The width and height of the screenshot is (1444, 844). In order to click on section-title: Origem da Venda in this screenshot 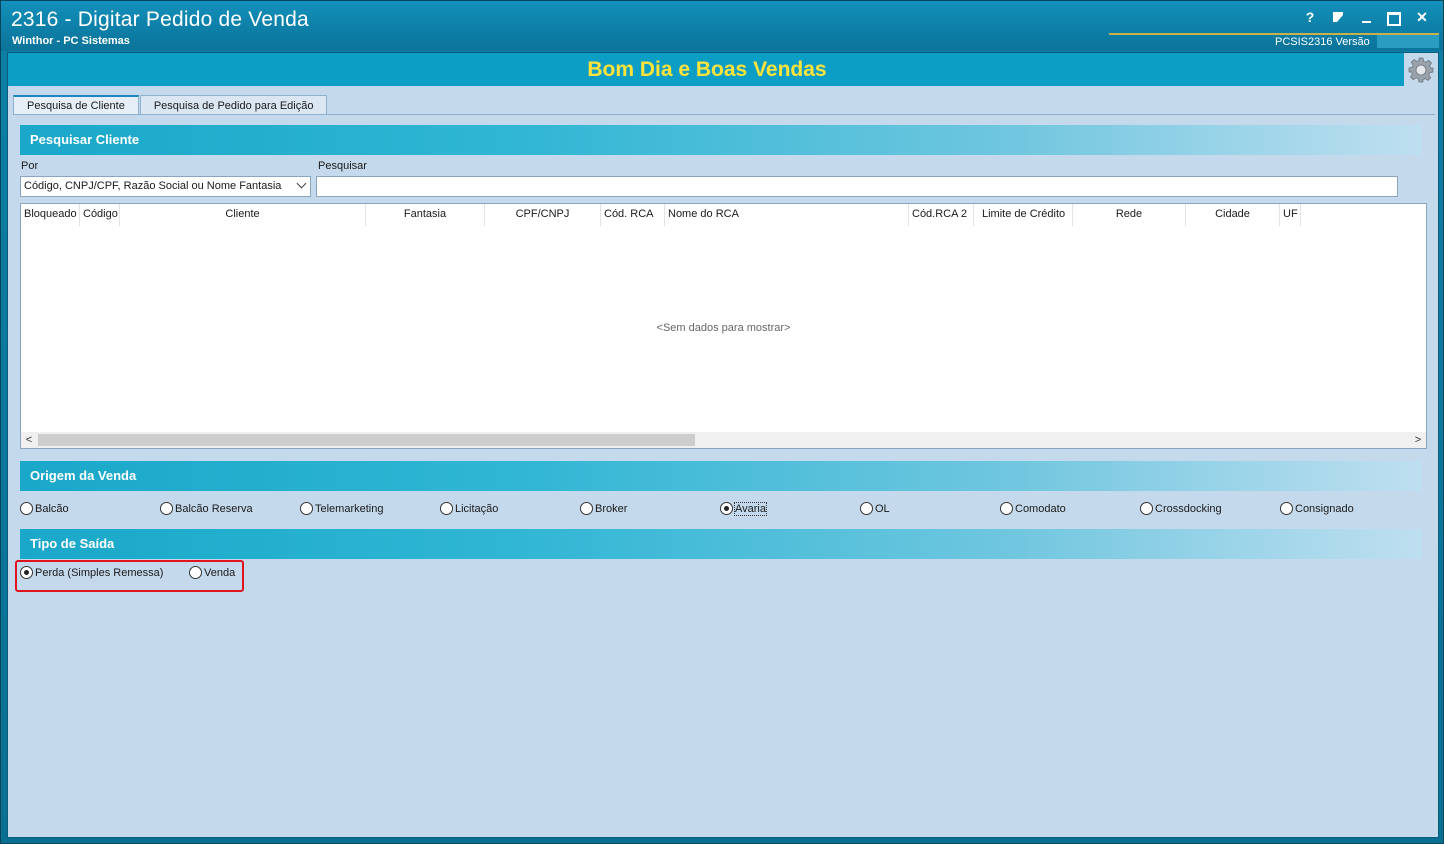, I will do `click(83, 475)`.